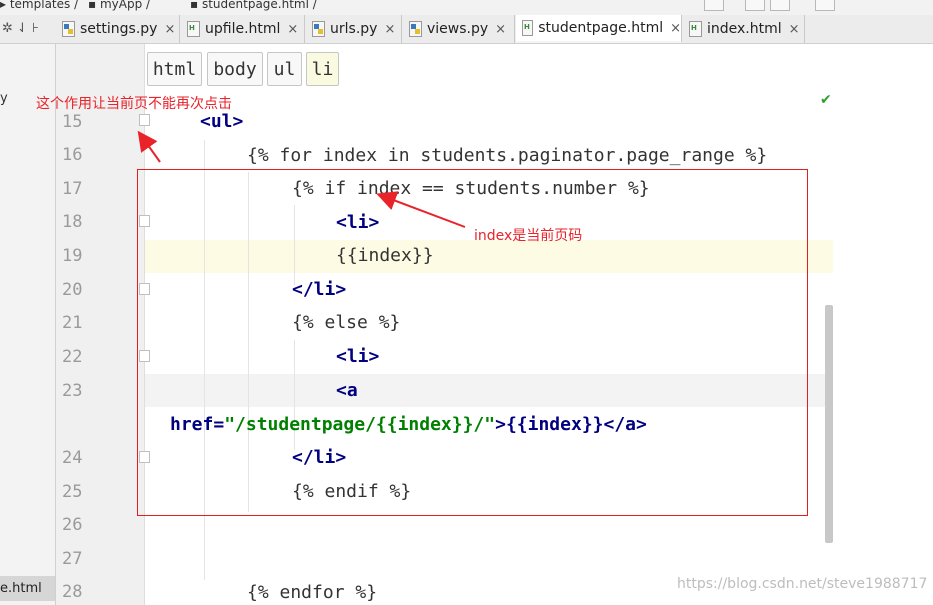  Describe the element at coordinates (72, 290) in the screenshot. I see `line-number: 20` at that location.